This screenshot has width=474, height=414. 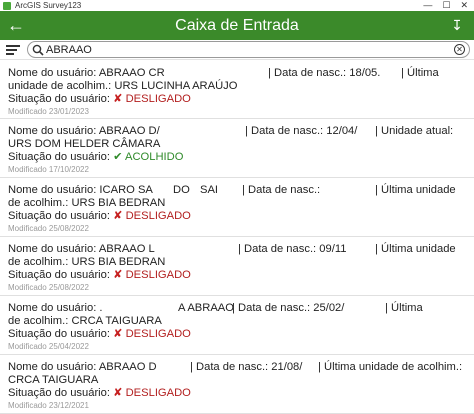 I want to click on modified-date: Modificado 23/01/2023, so click(x=48, y=111).